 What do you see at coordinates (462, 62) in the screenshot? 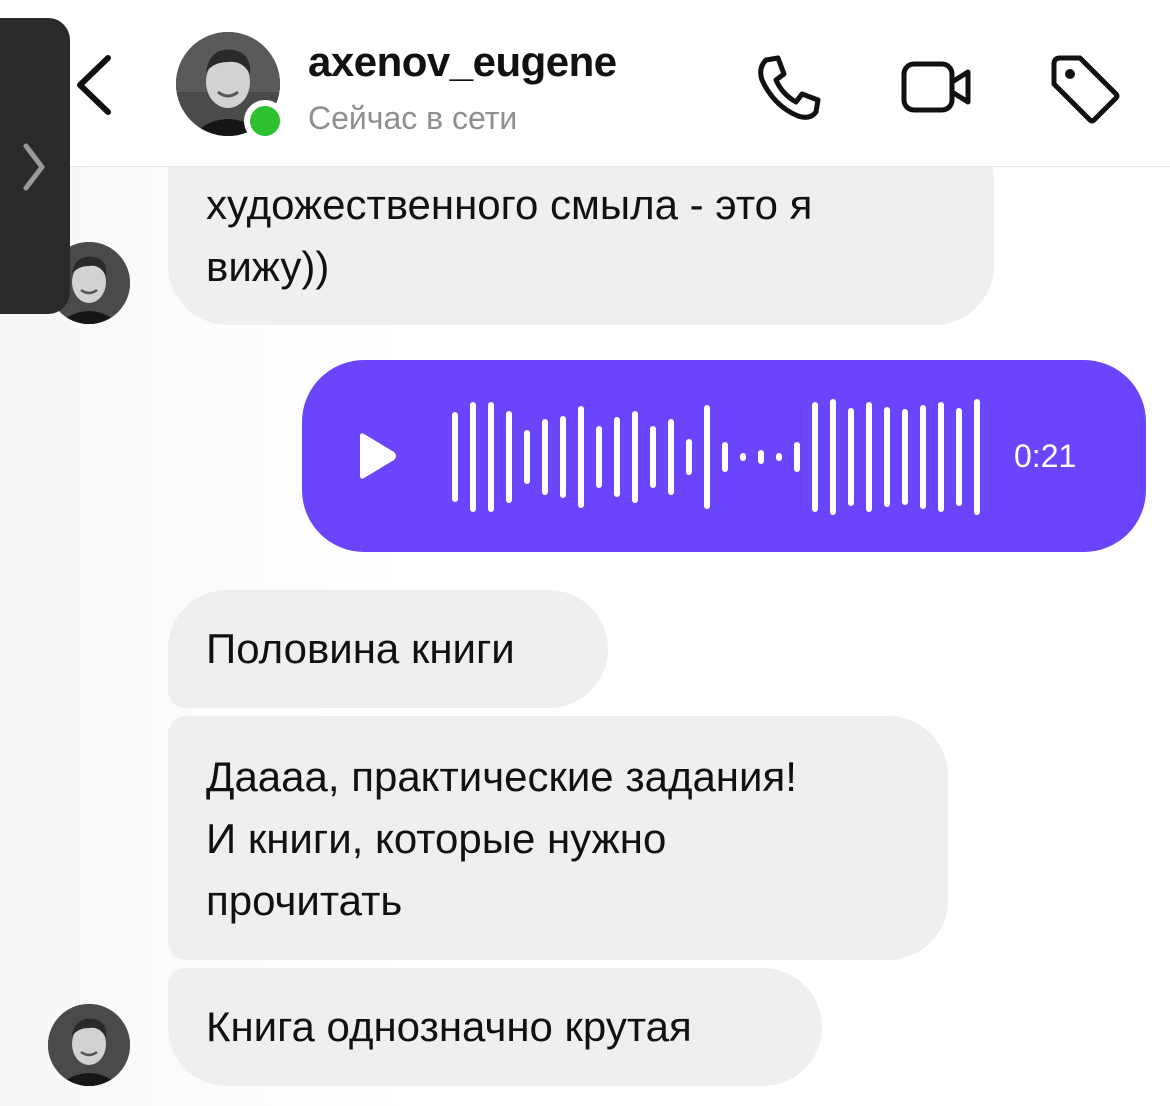
I see `contact-username: axenov_eugene` at bounding box center [462, 62].